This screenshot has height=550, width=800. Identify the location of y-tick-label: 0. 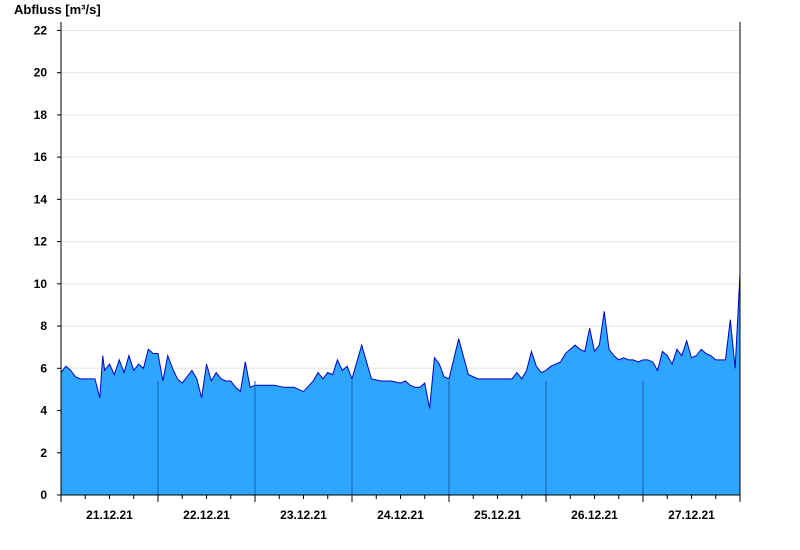
(43, 495).